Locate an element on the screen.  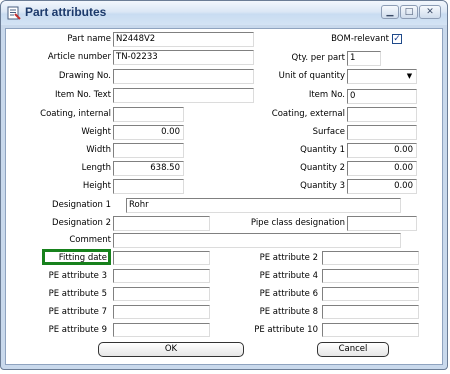
surface-label: Surface is located at coordinates (328, 132).